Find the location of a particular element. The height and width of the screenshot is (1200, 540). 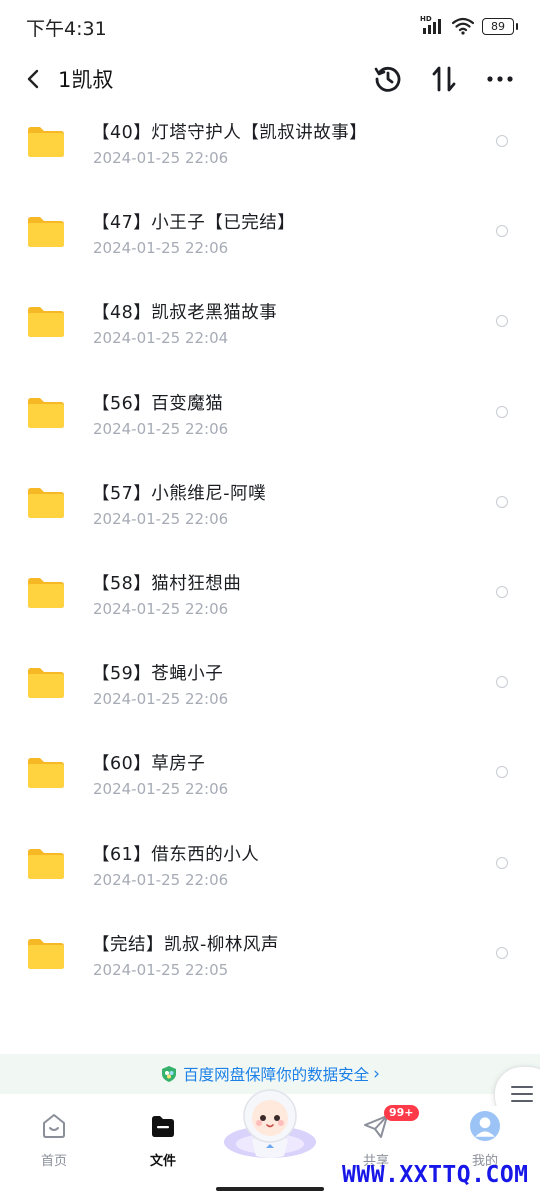

home-icon is located at coordinates (54, 1126).